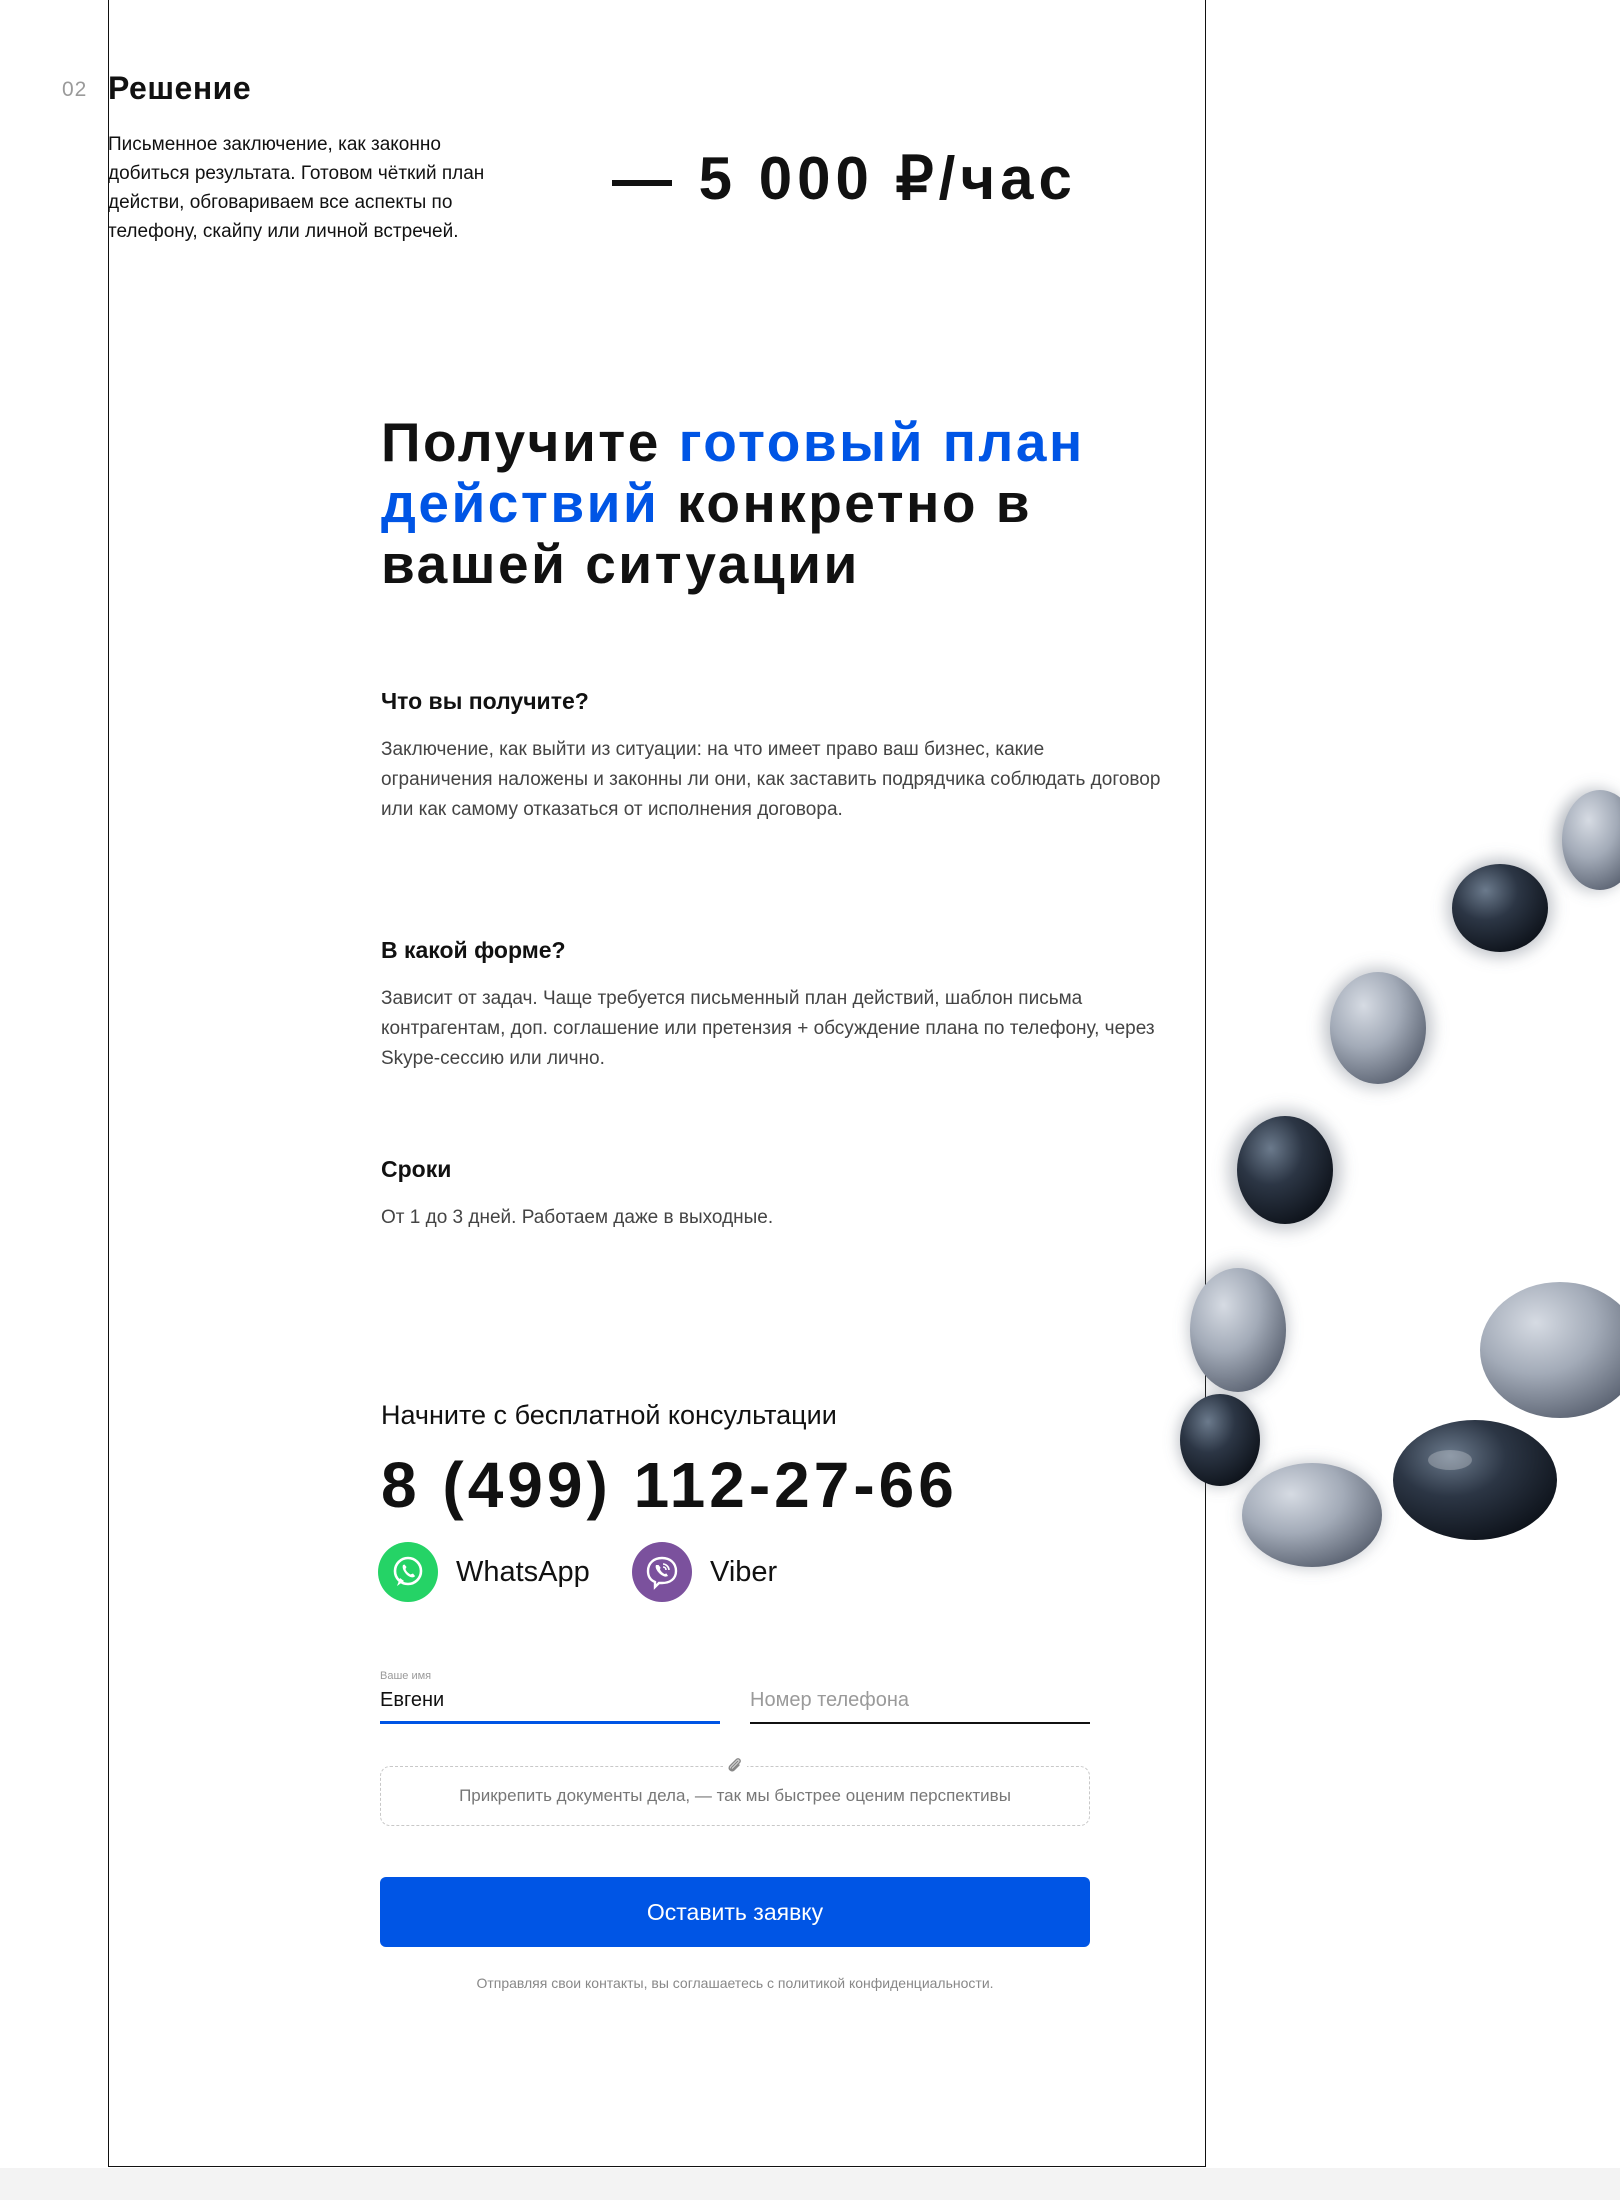 This screenshot has width=1620, height=2200. Describe the element at coordinates (530, 442) in the screenshot. I see `headline-part-1: Получите` at that location.